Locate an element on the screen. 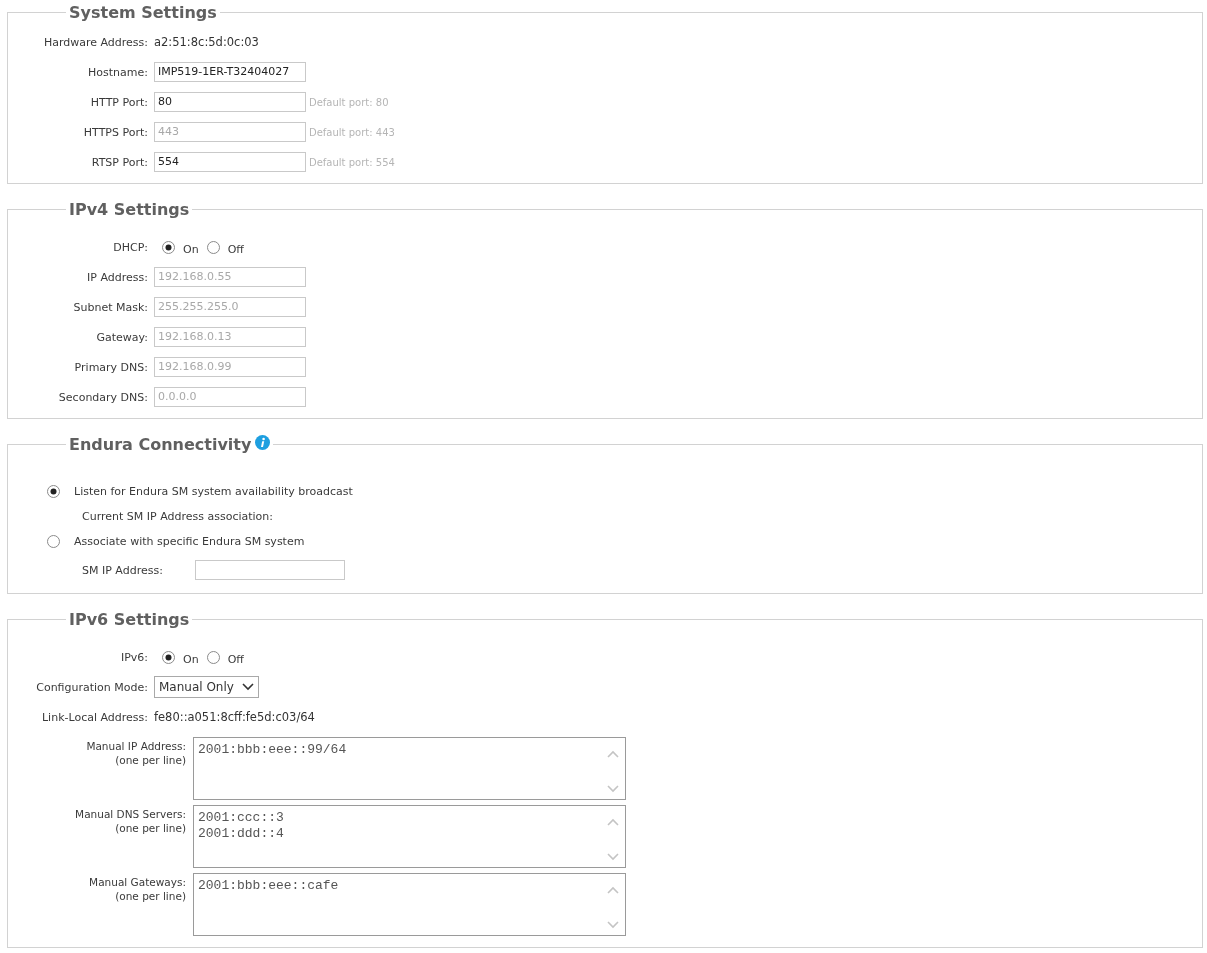  section-title: IPv4 Settings is located at coordinates (129, 209).